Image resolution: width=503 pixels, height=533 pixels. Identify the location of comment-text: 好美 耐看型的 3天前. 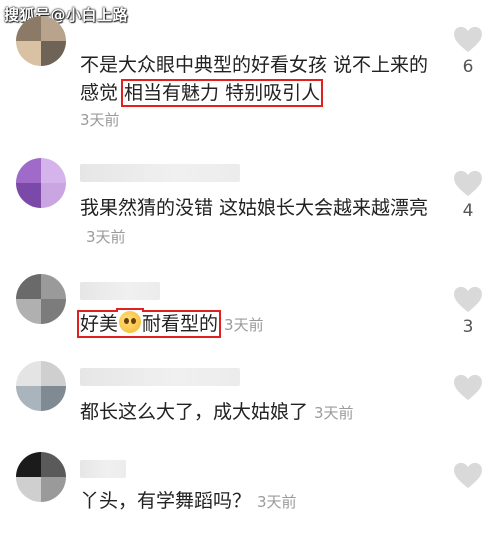
(258, 324).